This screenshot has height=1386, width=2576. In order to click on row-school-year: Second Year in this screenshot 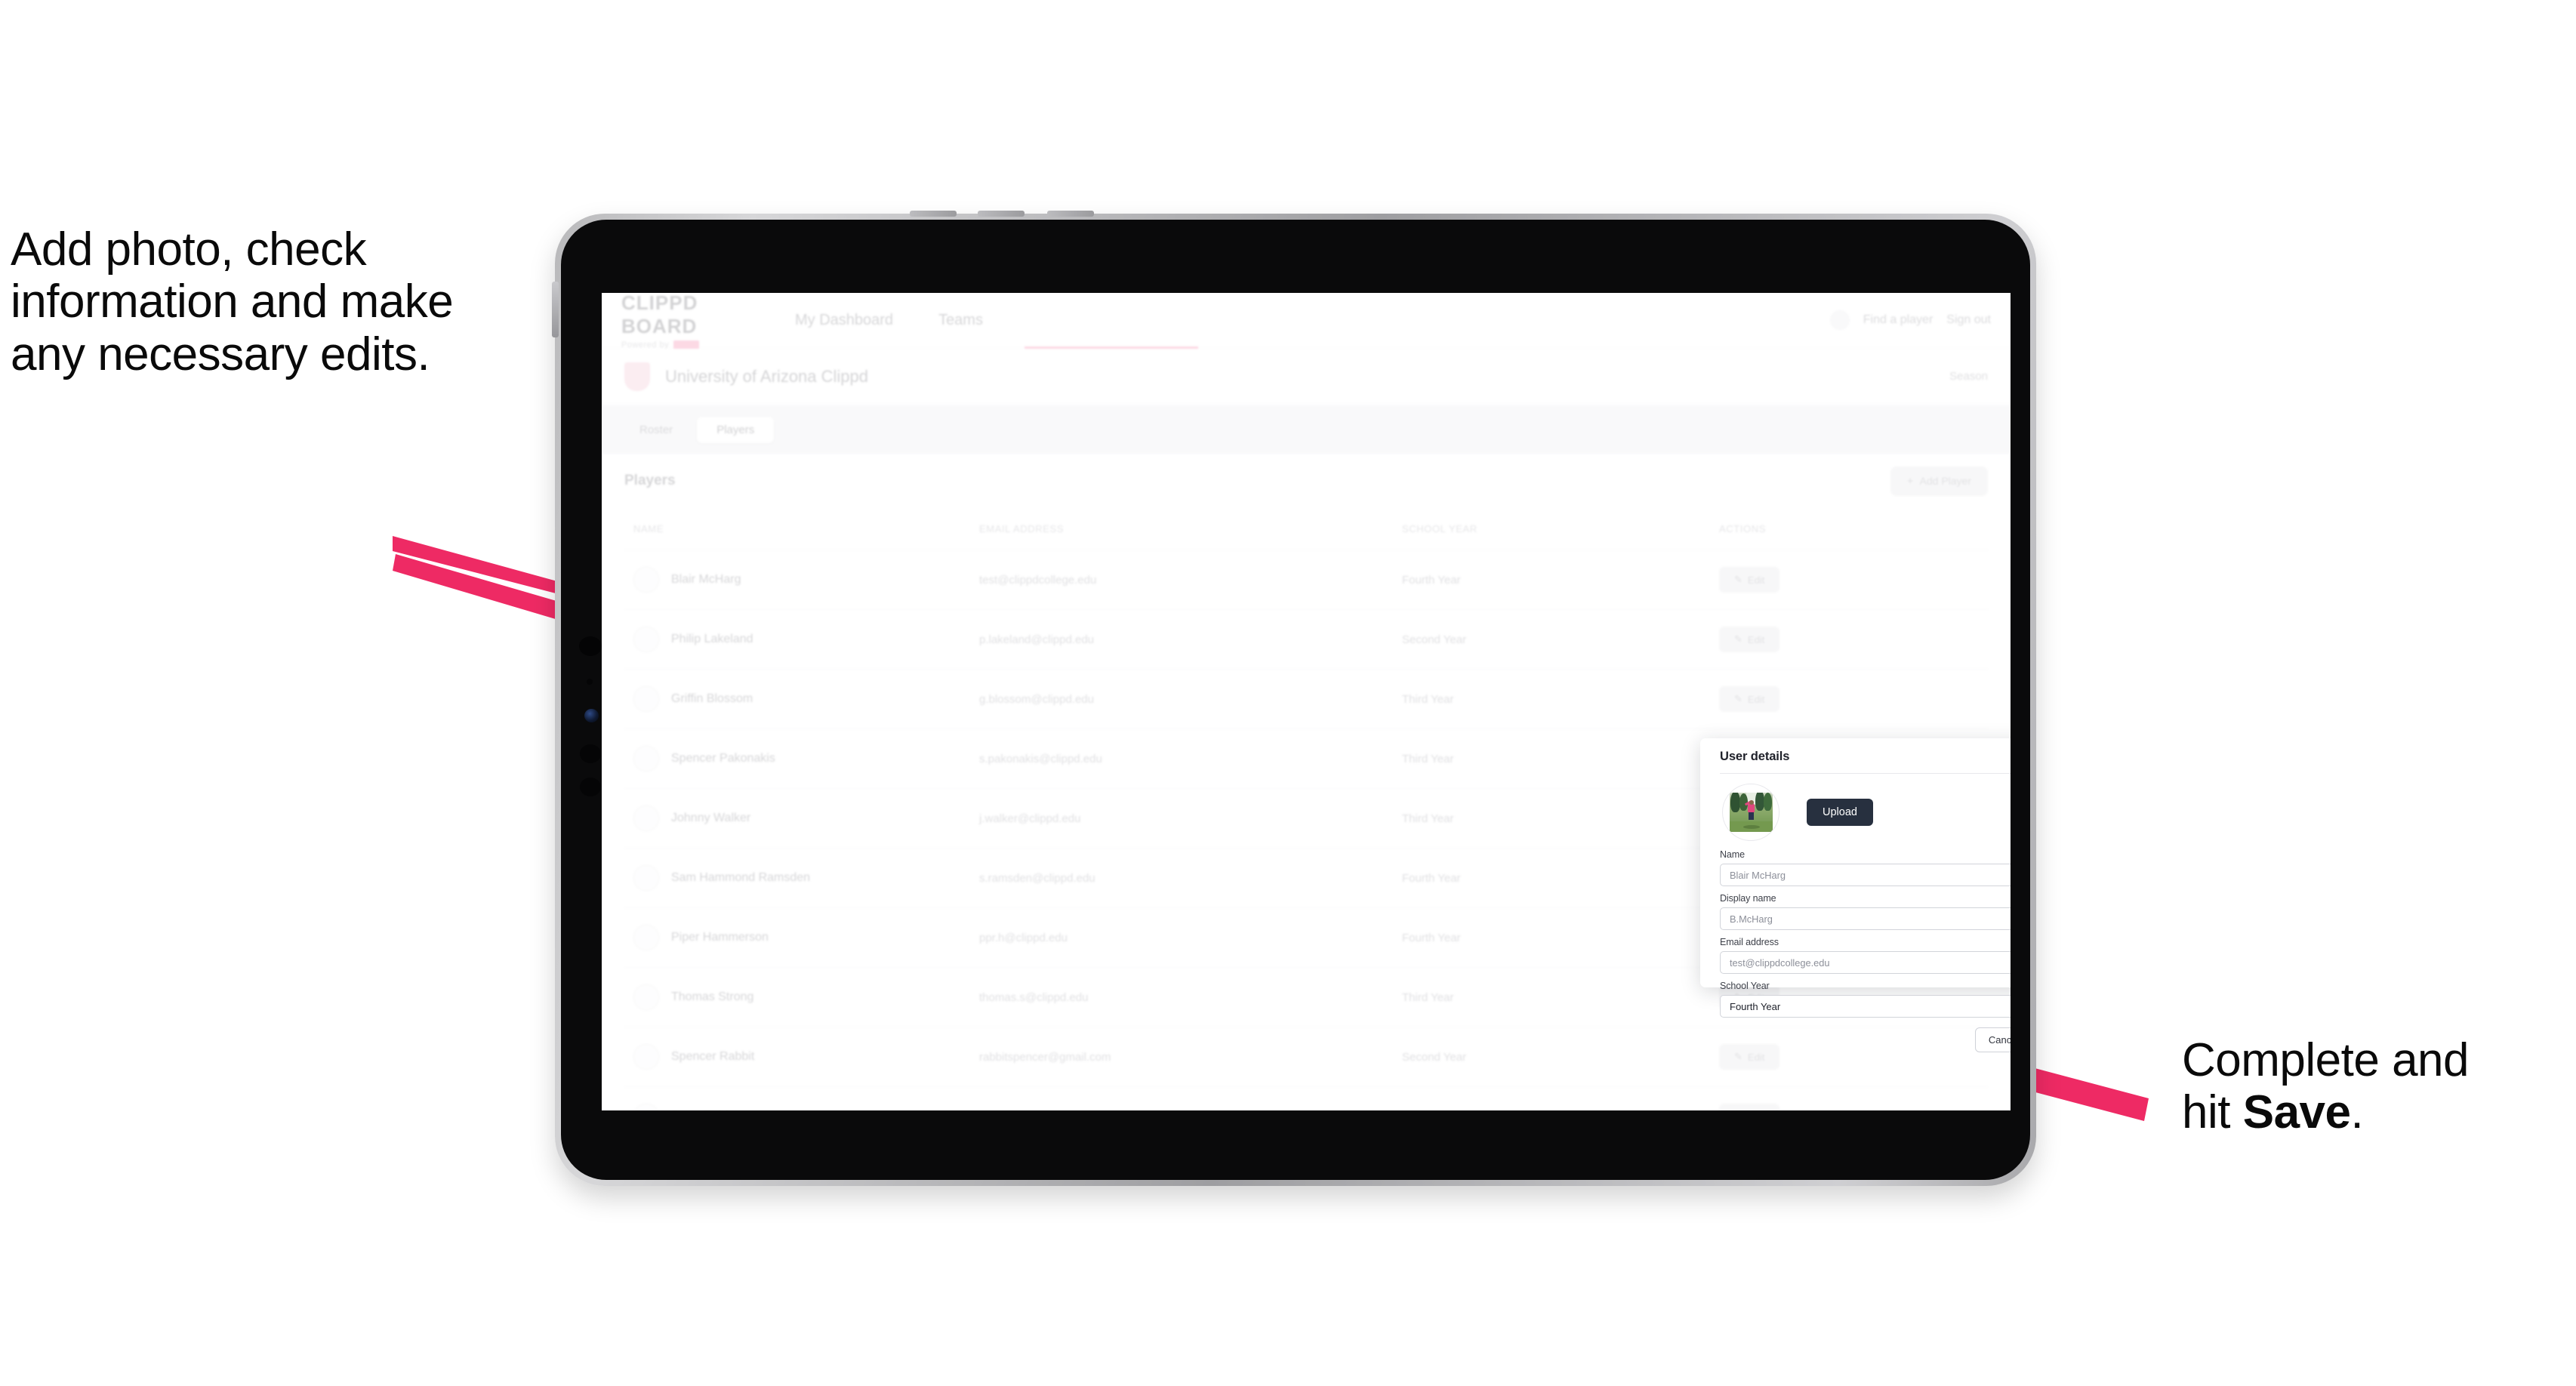, I will do `click(1434, 1057)`.